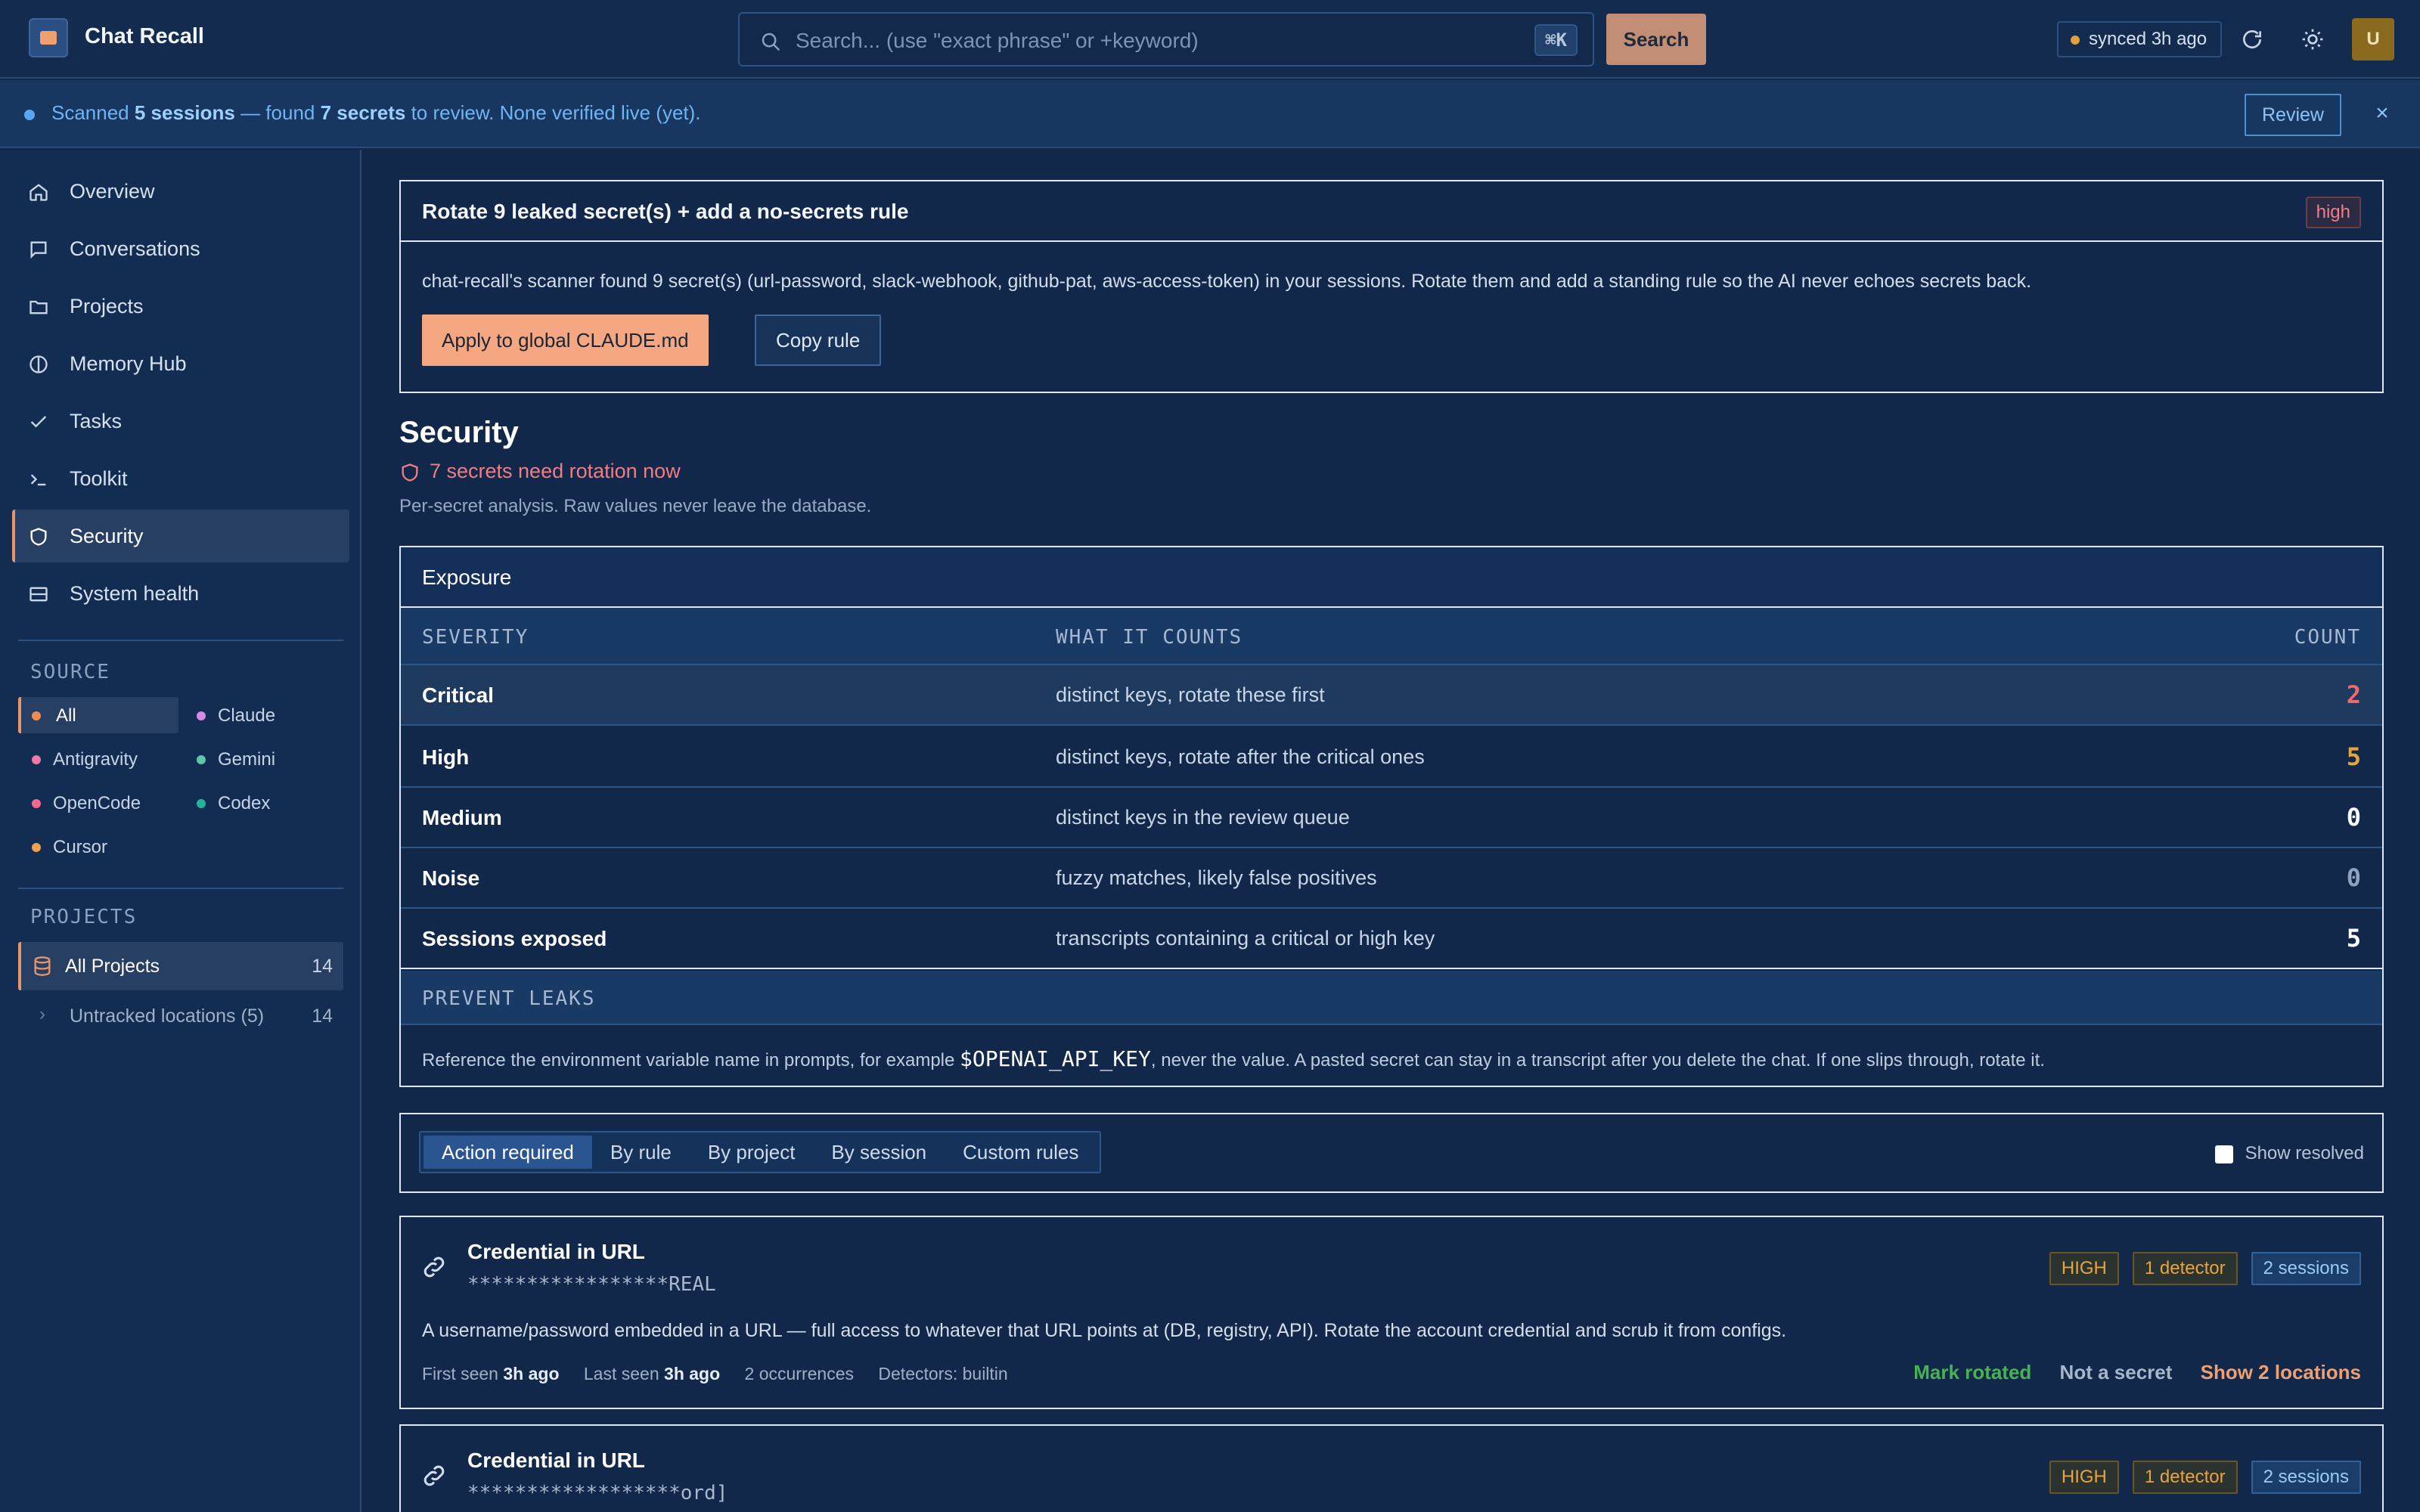 The image size is (2420, 1512). What do you see at coordinates (38, 193) in the screenshot?
I see `home-icon` at bounding box center [38, 193].